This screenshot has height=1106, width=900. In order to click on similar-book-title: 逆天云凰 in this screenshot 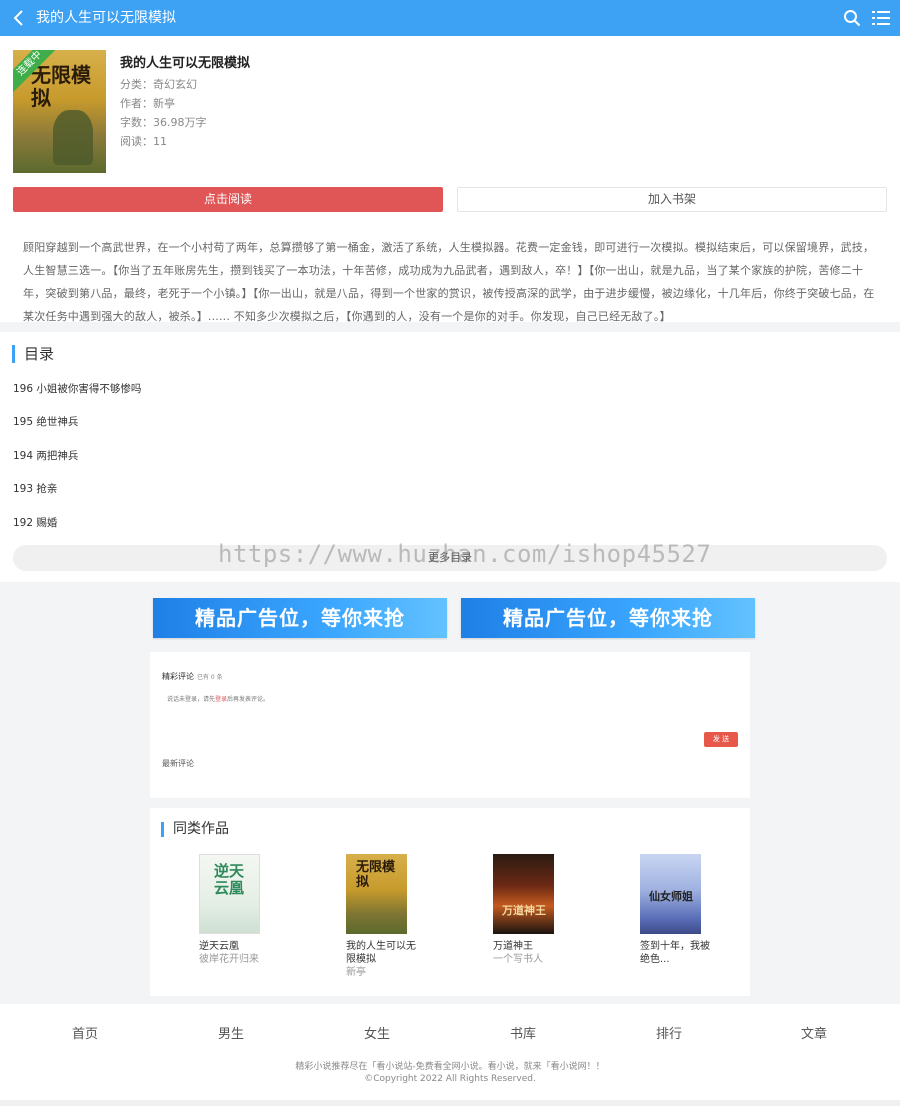, I will do `click(219, 946)`.